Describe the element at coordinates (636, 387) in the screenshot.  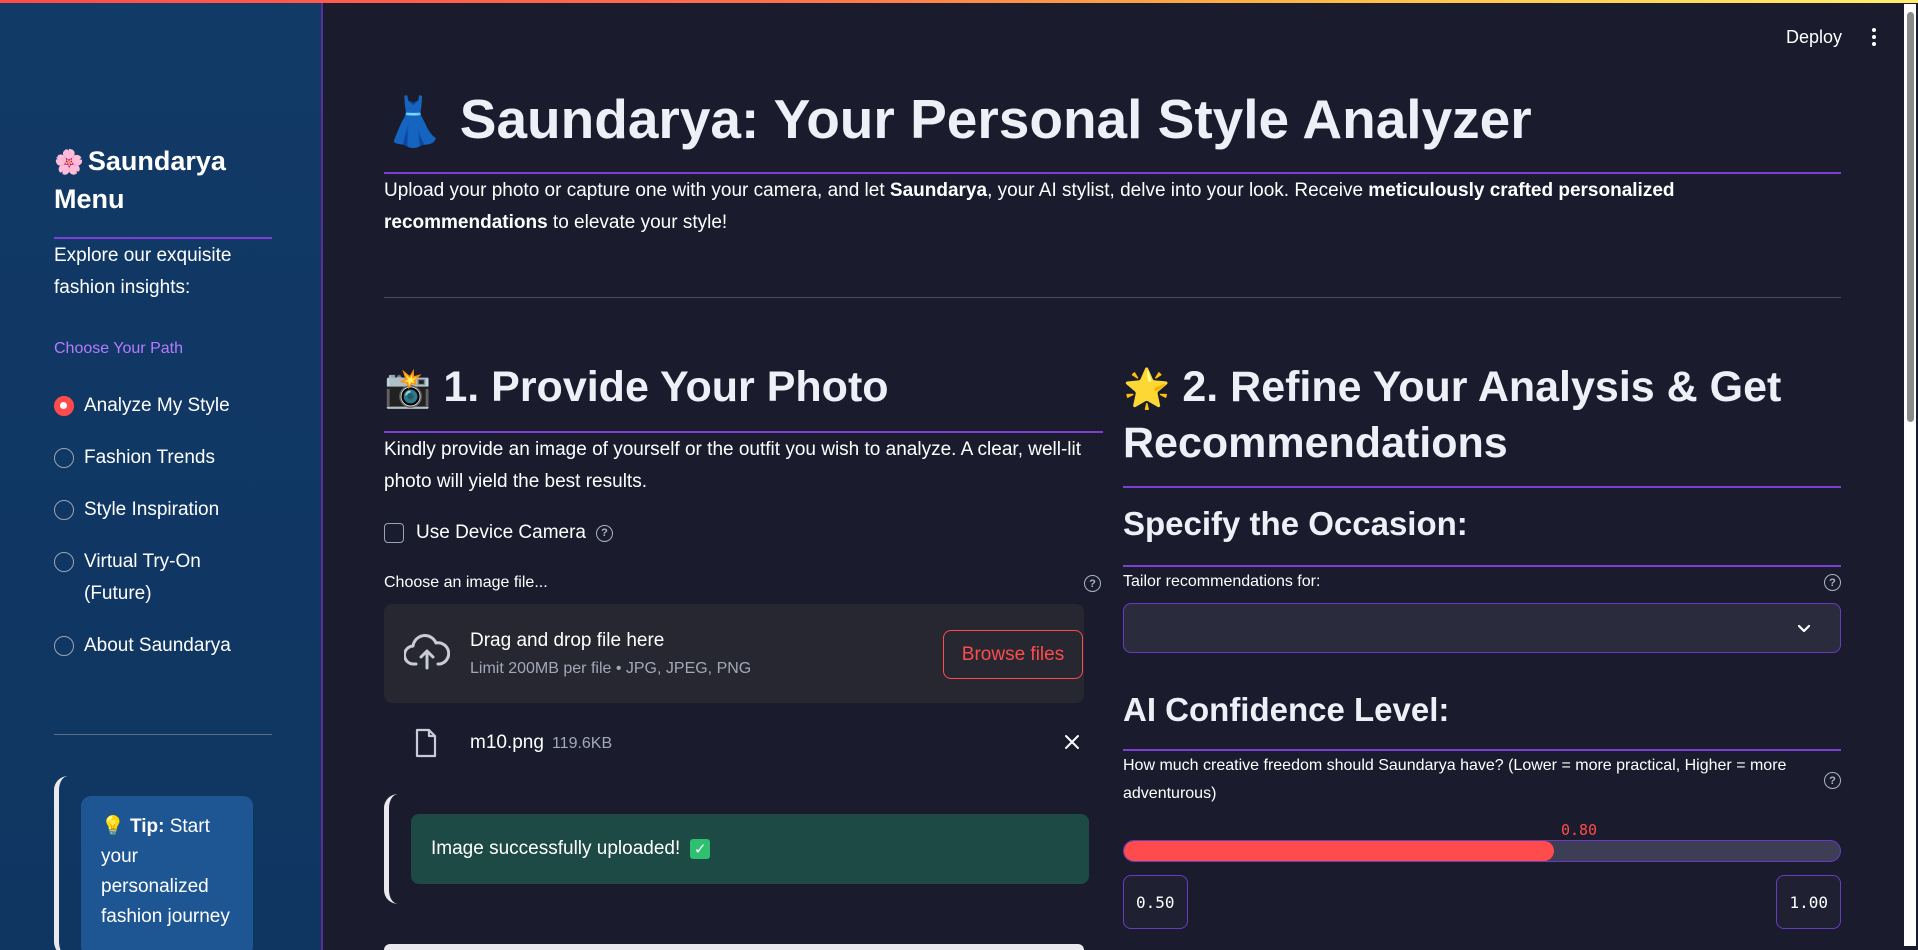
I see `photo-section-title: 📸 1. Provide Your Photo` at that location.